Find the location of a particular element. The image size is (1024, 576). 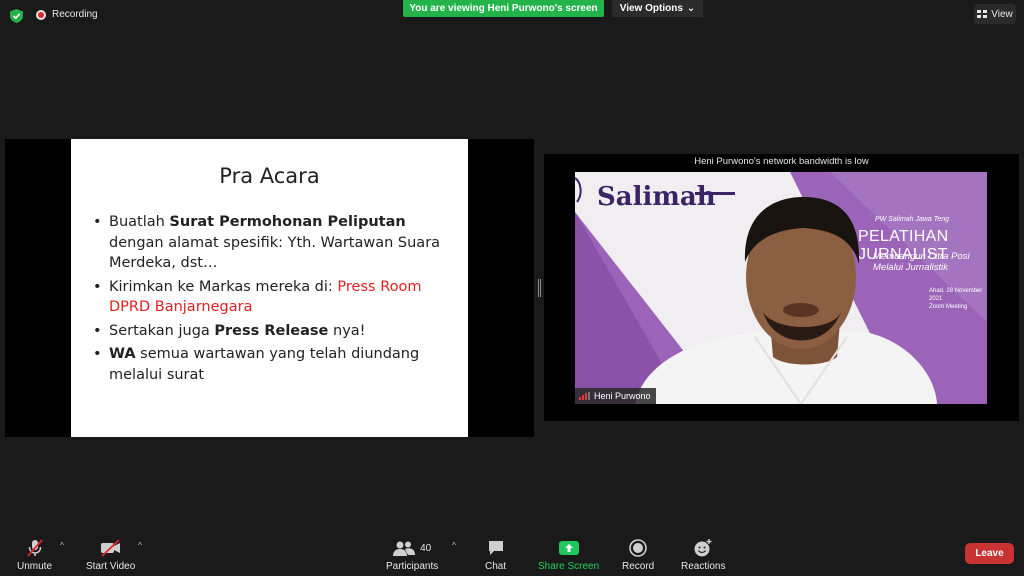

reactions-label: Reactions is located at coordinates (703, 566).